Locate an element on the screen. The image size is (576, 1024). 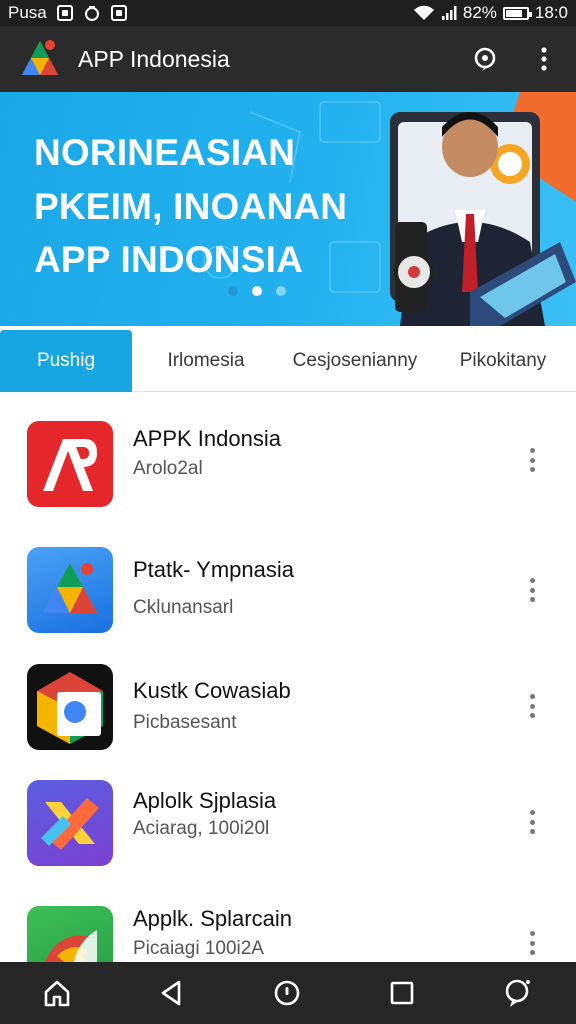
app-title: Ptatk- Ympnasia is located at coordinates (214, 569).